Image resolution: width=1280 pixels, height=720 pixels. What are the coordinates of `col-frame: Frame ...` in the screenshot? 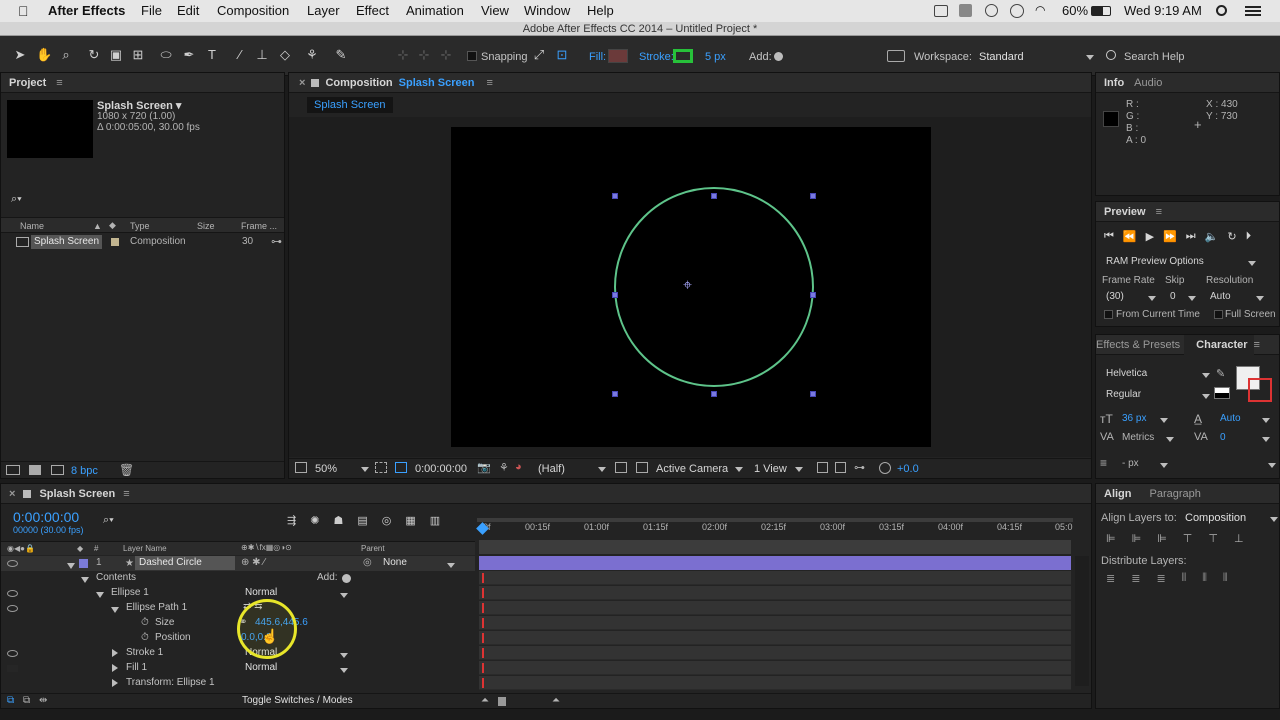 It's located at (259, 226).